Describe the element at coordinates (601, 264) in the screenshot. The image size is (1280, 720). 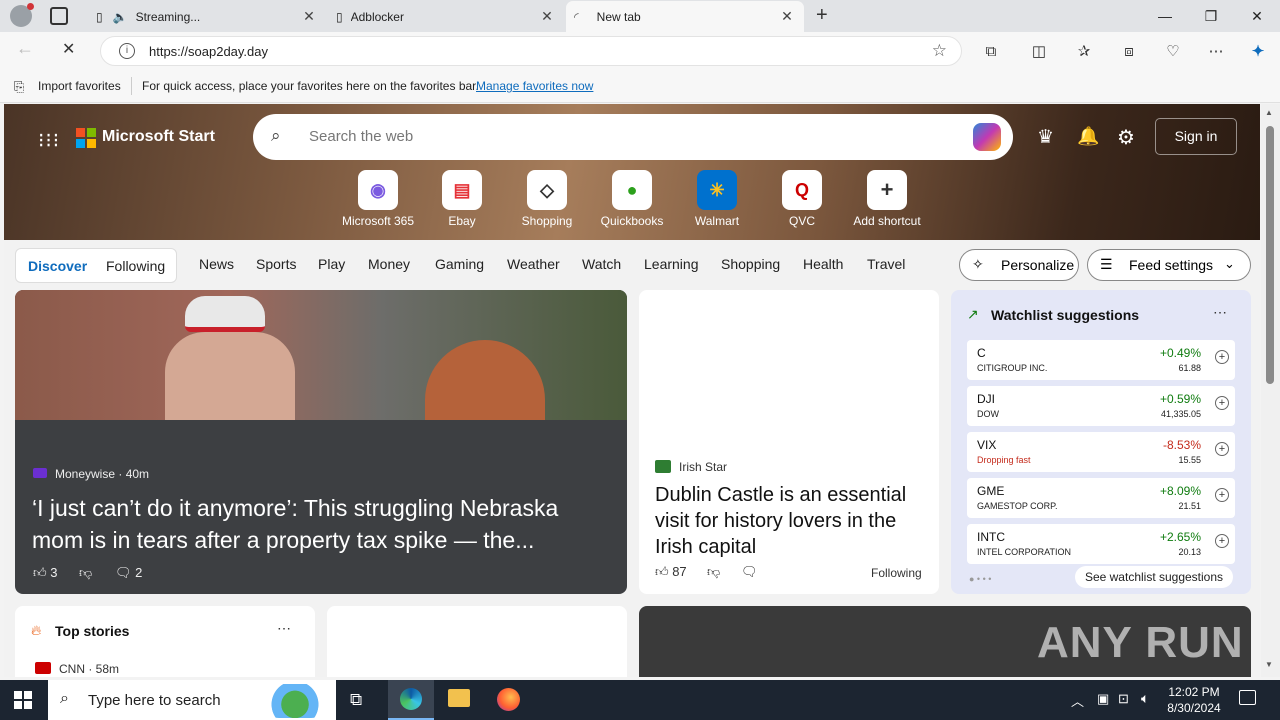
I see `nav-watch: Watch` at that location.